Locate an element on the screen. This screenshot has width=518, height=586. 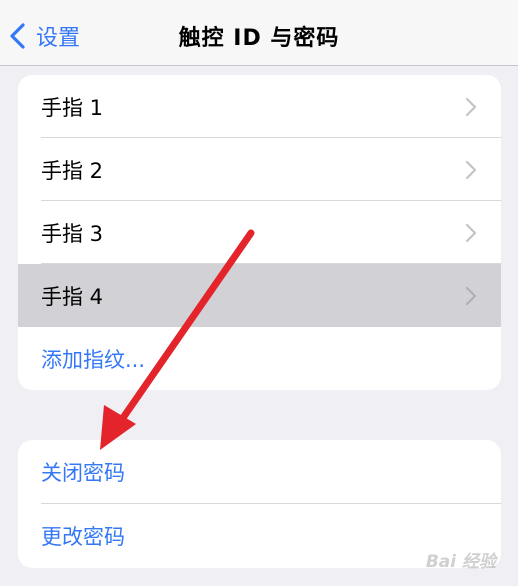
turn-off-passcode-button: 关闭密码 is located at coordinates (259, 472).